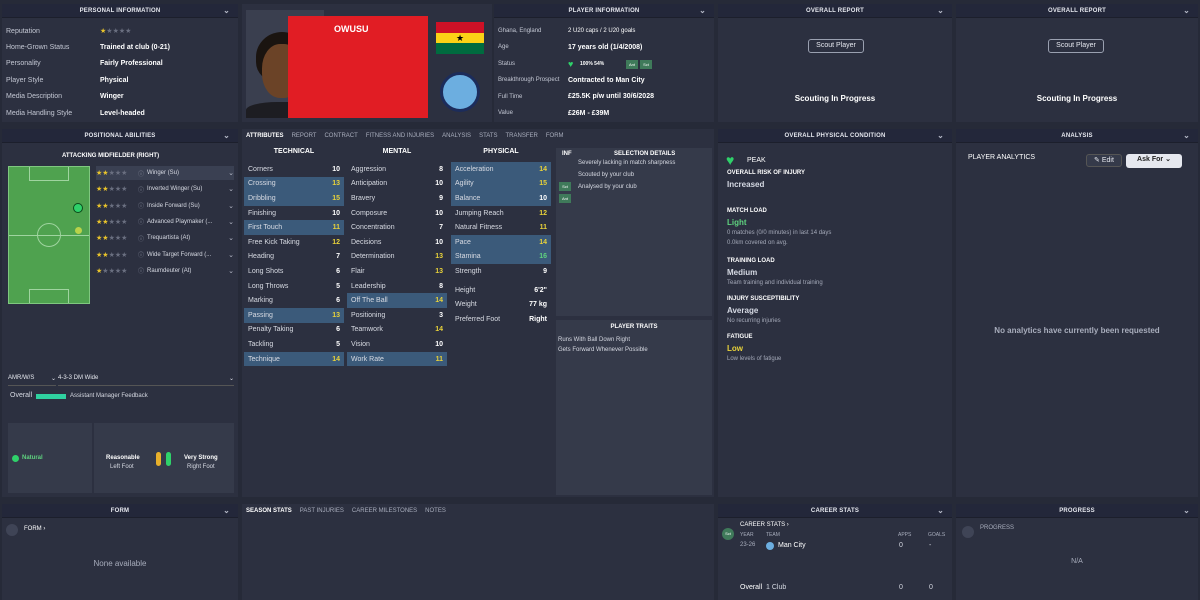 The image size is (1200, 600). I want to click on attribute-row: Strength 9, so click(501, 271).